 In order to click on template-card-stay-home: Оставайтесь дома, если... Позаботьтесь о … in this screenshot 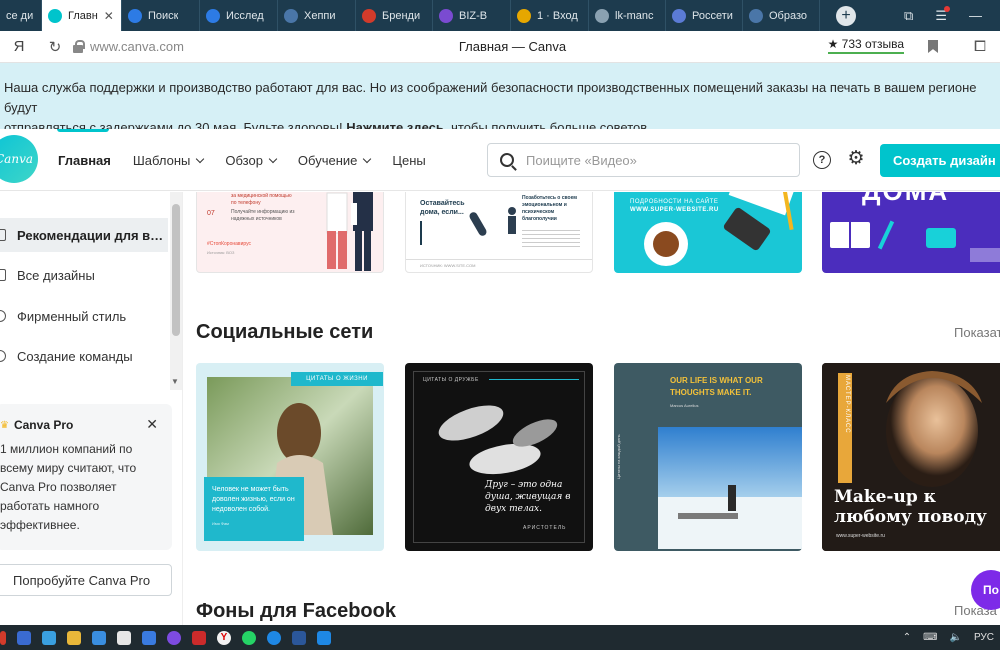, I will do `click(499, 232)`.